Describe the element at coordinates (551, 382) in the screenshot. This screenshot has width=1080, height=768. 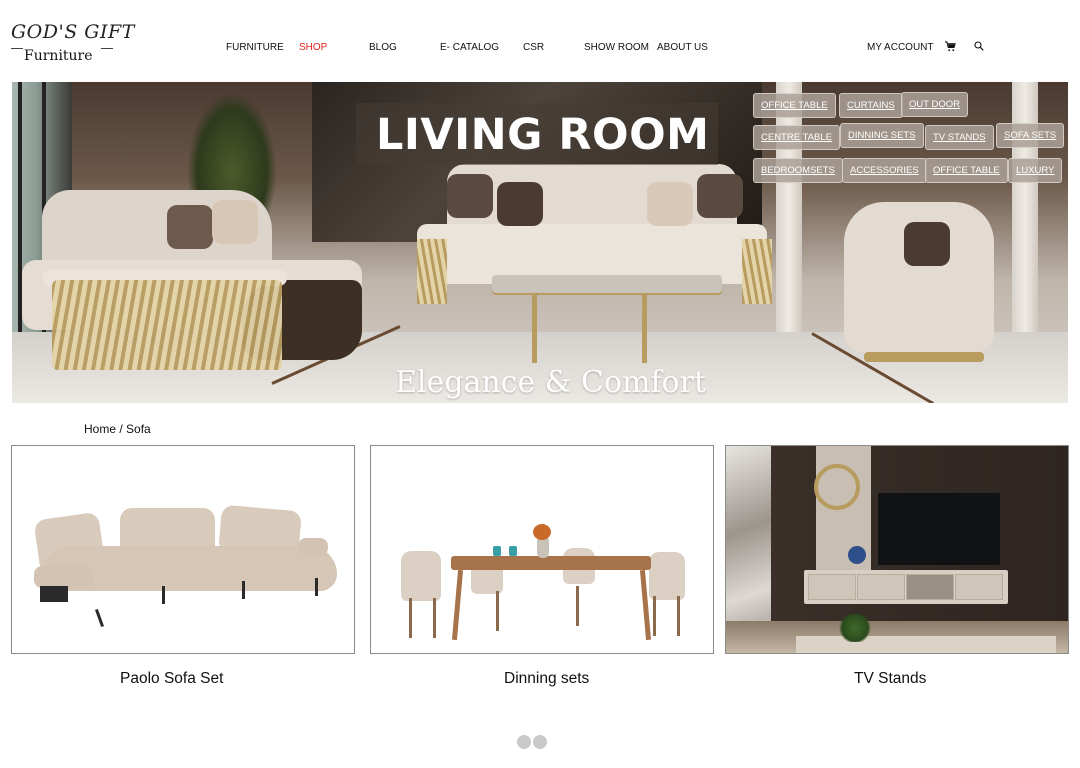
I see `hero-subtitle: Elegance & Comfort` at that location.